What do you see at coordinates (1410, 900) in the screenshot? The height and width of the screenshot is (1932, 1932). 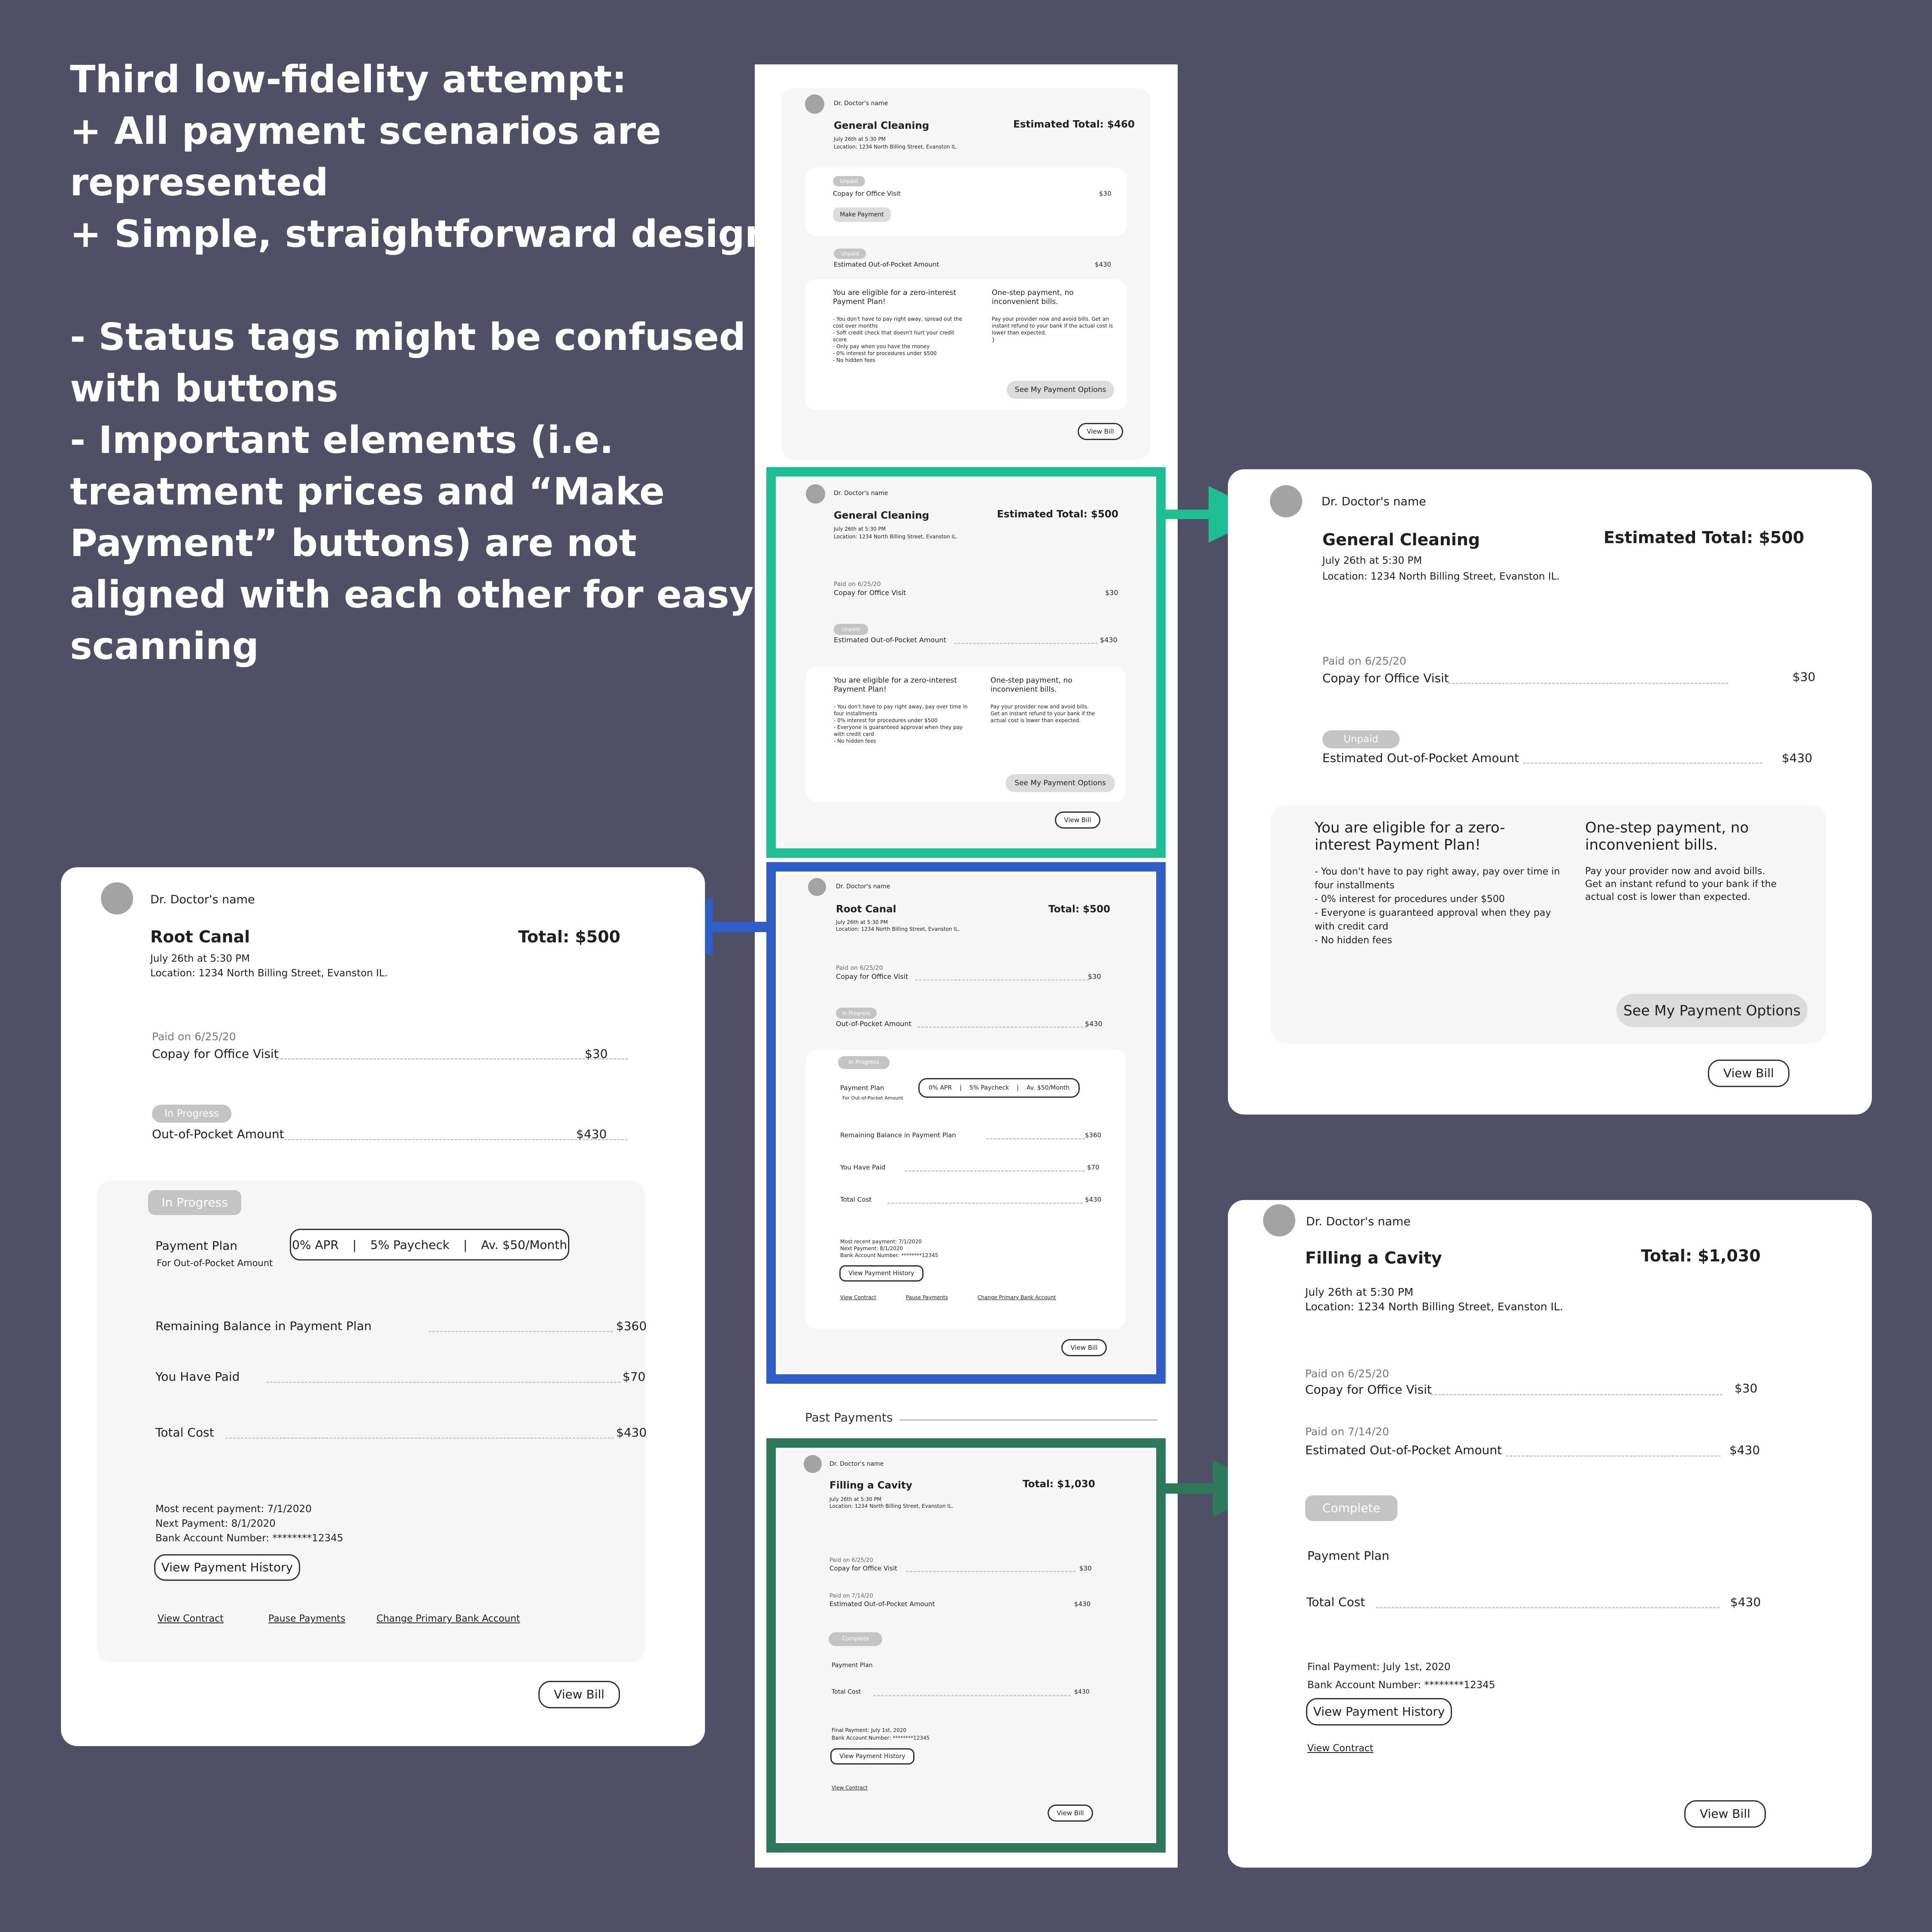 I see `bullet-text: - 0% interest for procedures under $500` at bounding box center [1410, 900].